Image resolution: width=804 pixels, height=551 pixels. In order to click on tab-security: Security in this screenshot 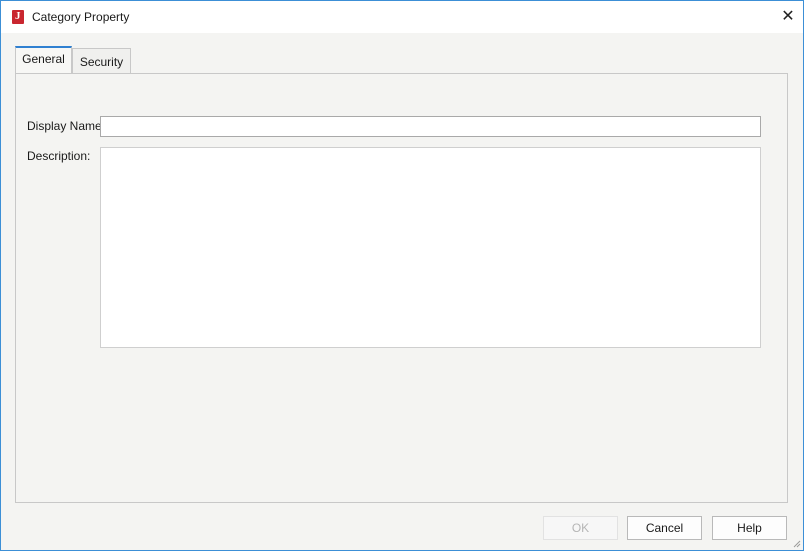, I will do `click(101, 61)`.